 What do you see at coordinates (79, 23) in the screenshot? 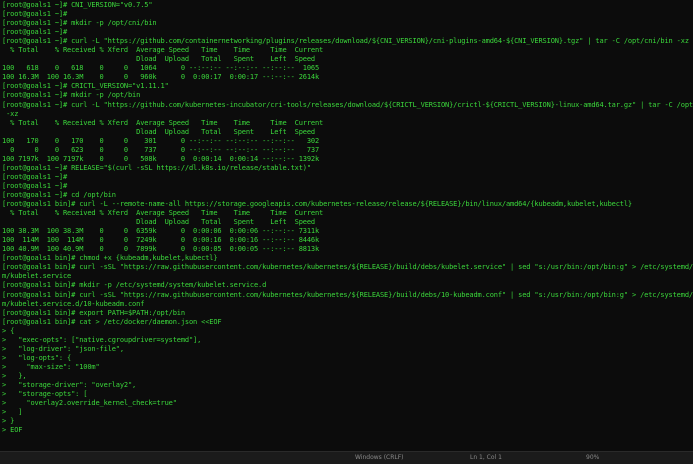
I see `terminal-line: [root@goals1 ~]# mkdir -p /opt/cni/bin` at bounding box center [79, 23].